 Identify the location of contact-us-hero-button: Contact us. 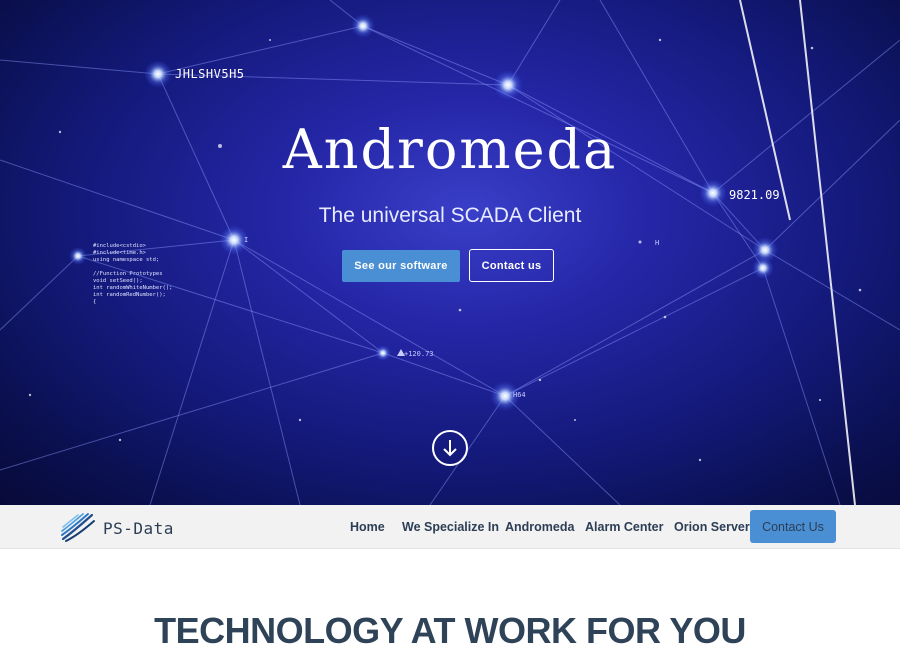
(511, 265).